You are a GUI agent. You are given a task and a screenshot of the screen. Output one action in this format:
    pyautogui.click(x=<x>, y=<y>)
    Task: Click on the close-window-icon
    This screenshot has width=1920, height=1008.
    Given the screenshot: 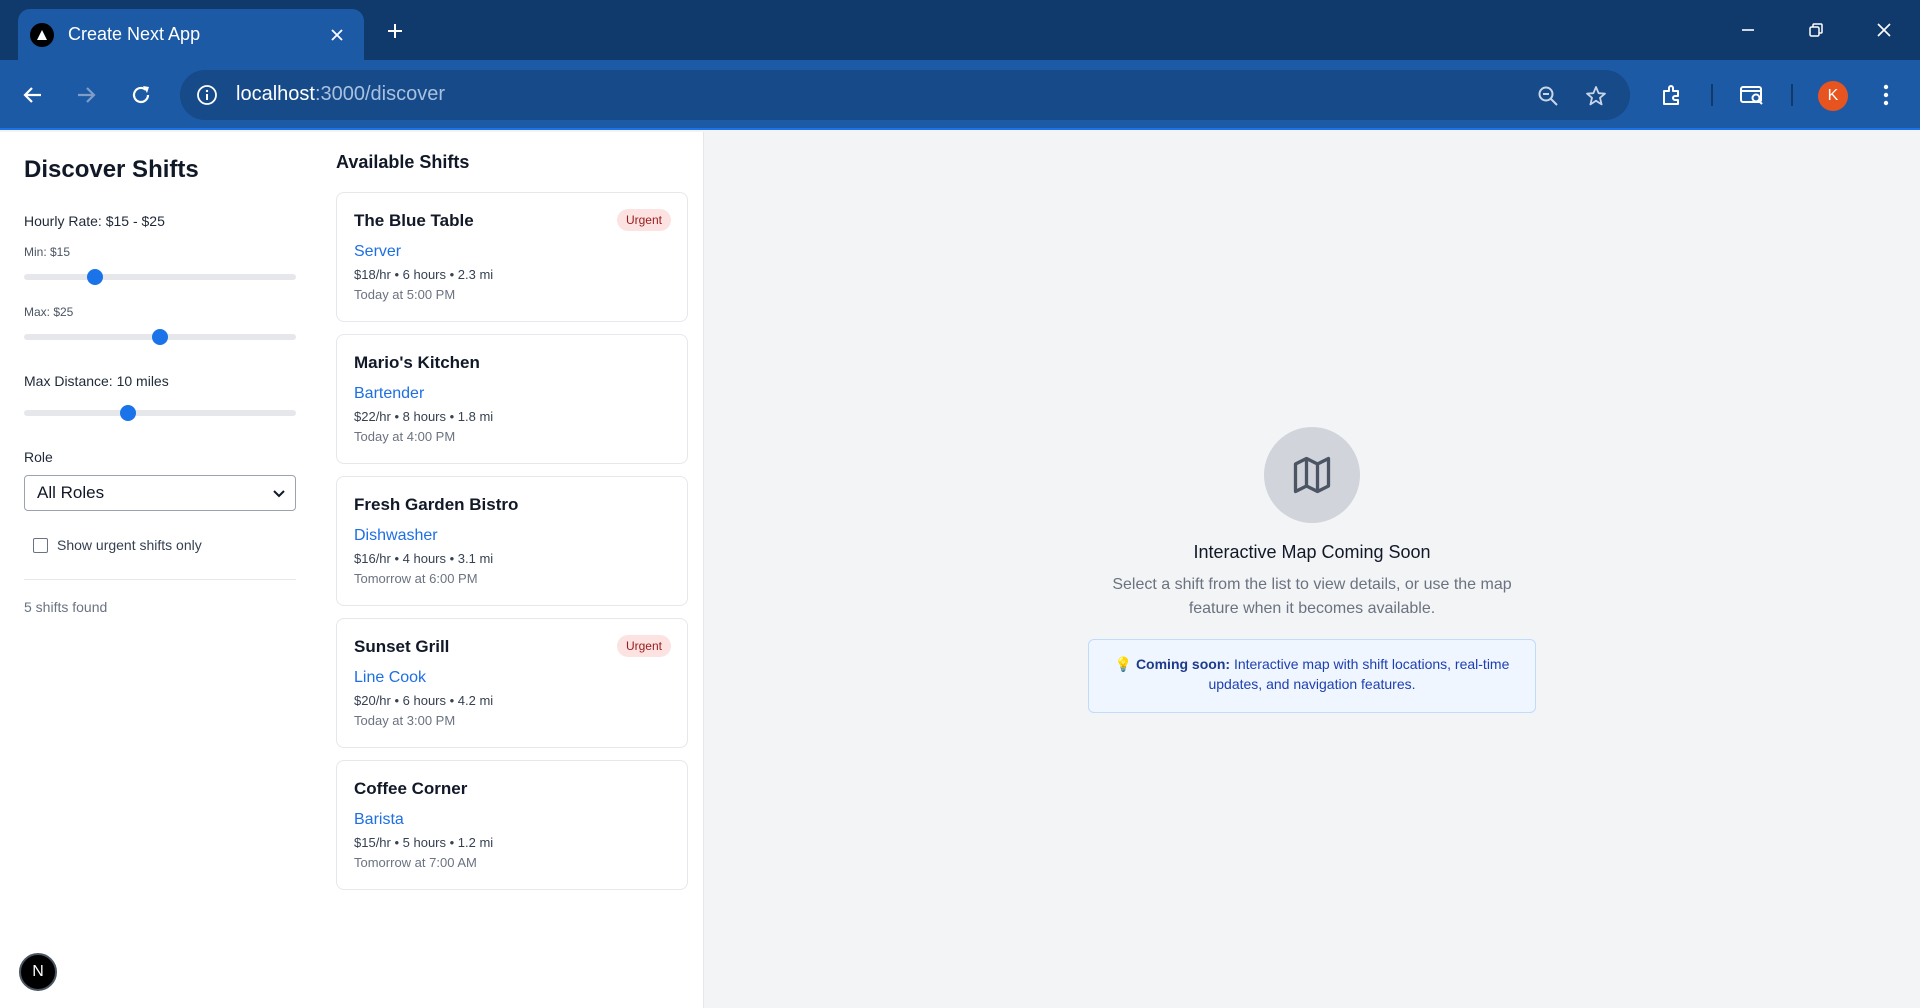 What is the action you would take?
    pyautogui.click(x=1884, y=30)
    